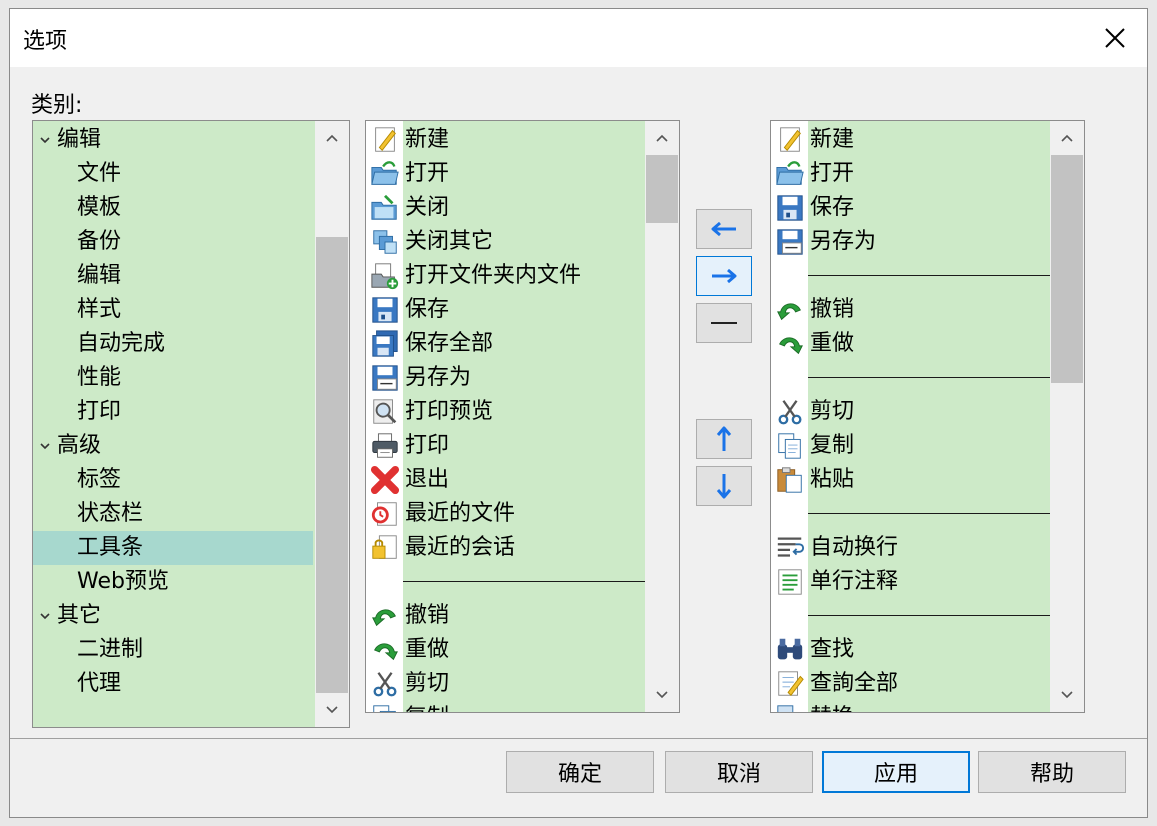  Describe the element at coordinates (724, 439) in the screenshot. I see `move-up-button` at that location.